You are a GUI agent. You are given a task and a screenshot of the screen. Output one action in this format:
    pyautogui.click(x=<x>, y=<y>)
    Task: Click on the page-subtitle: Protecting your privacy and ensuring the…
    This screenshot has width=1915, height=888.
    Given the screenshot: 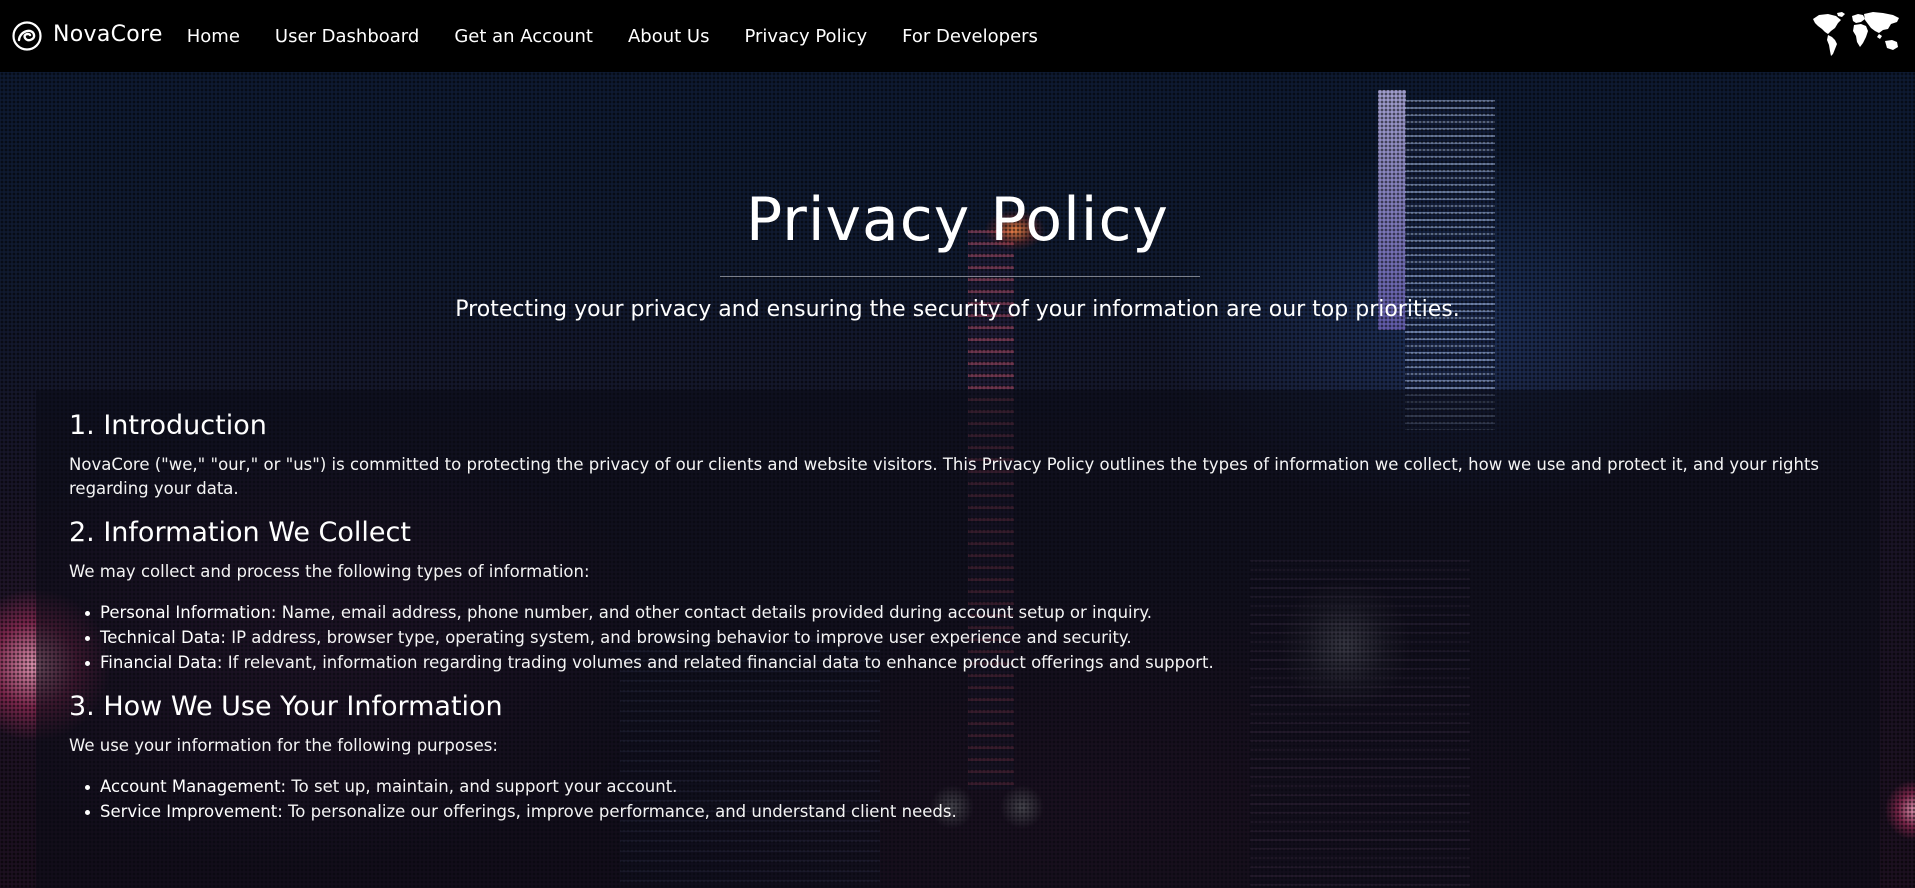 What is the action you would take?
    pyautogui.click(x=957, y=309)
    